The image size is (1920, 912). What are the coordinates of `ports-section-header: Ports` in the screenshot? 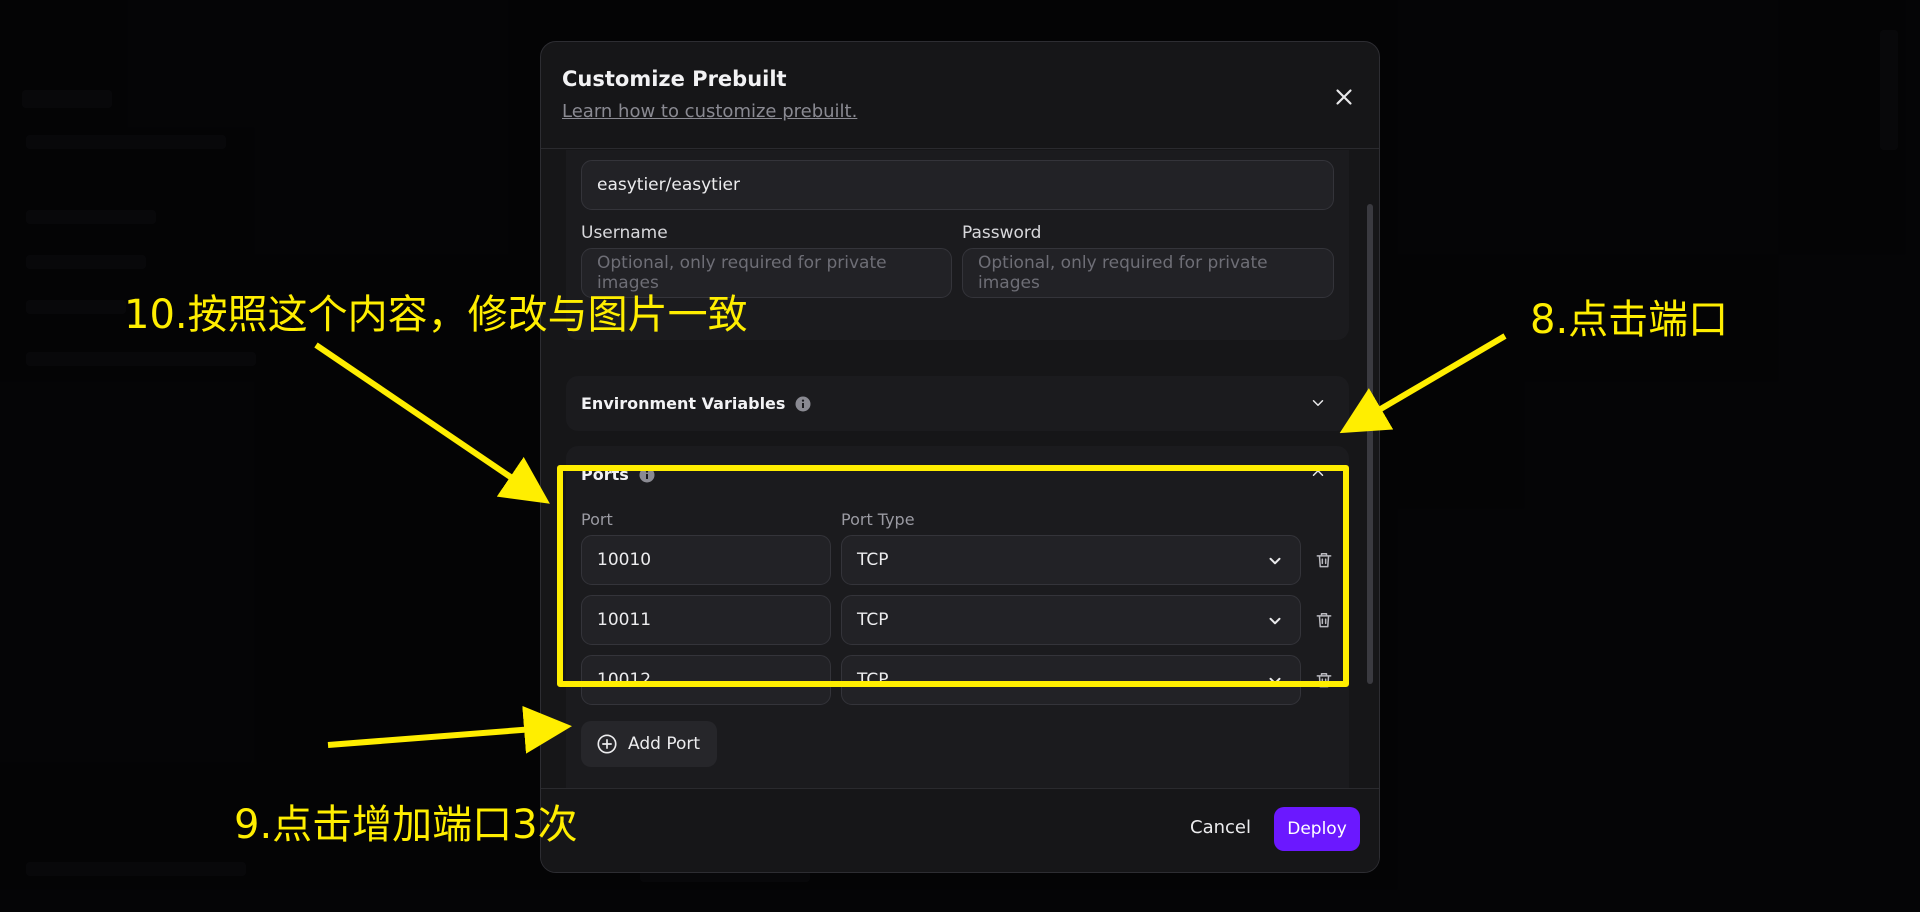 It's located at (618, 474).